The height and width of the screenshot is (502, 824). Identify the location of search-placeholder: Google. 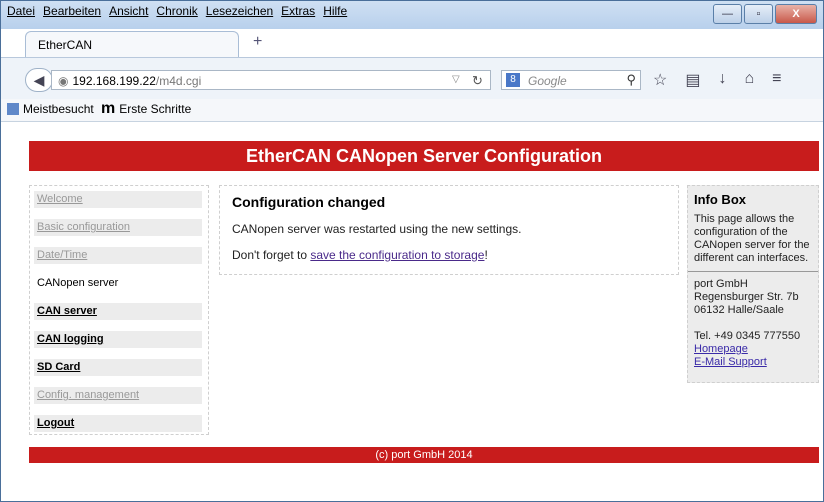
(547, 81).